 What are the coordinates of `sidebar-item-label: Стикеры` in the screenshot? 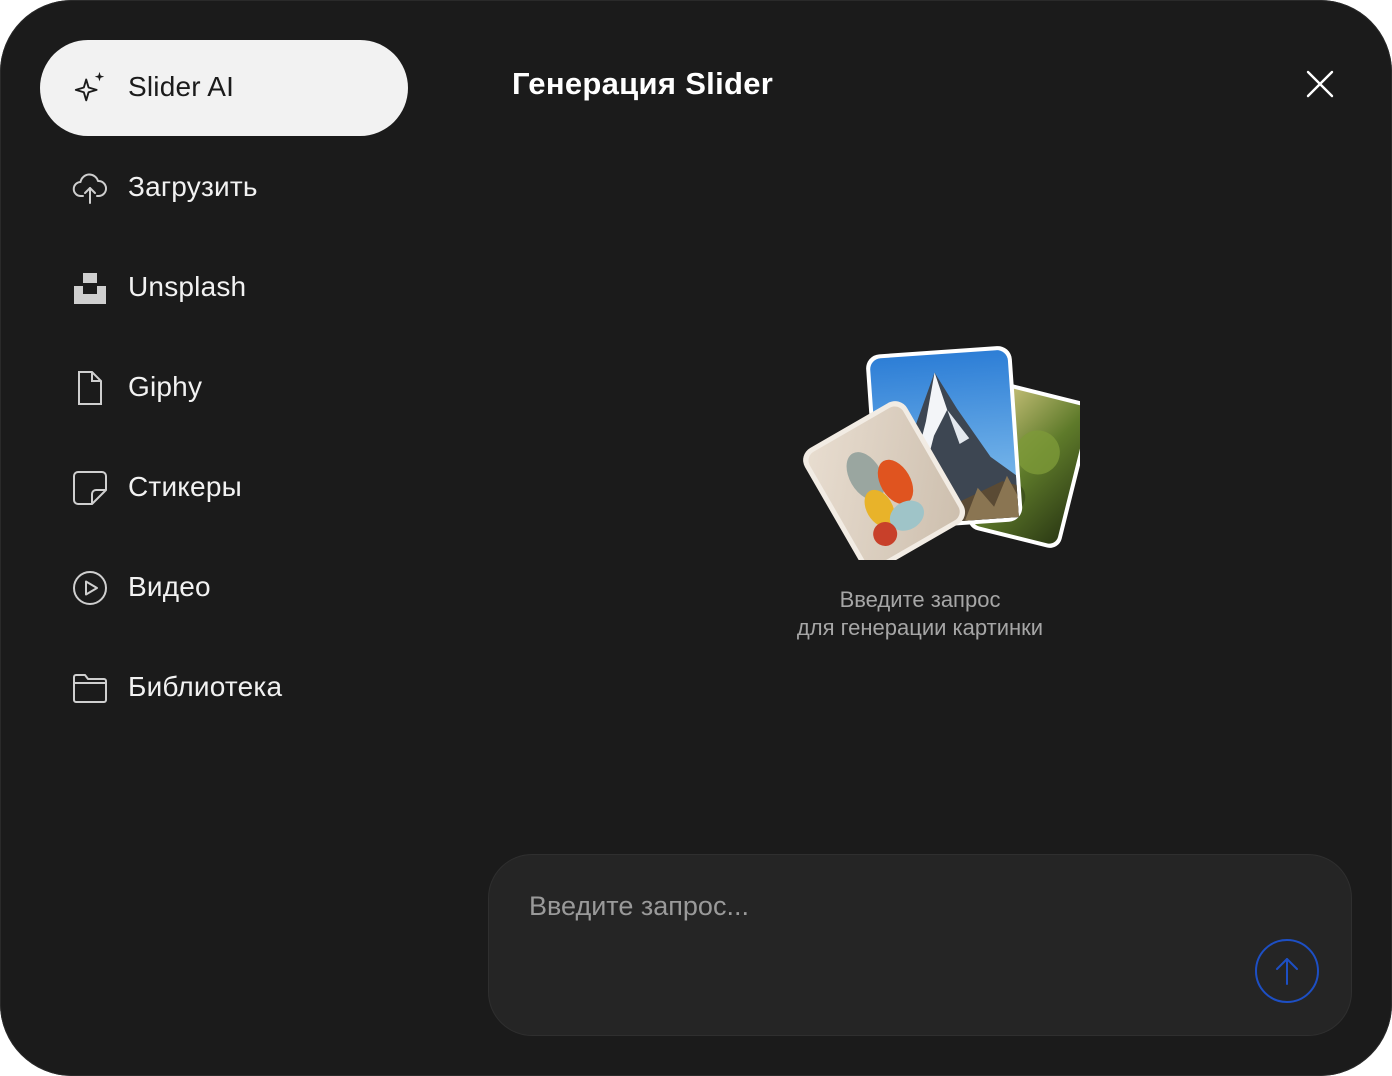 It's located at (185, 486).